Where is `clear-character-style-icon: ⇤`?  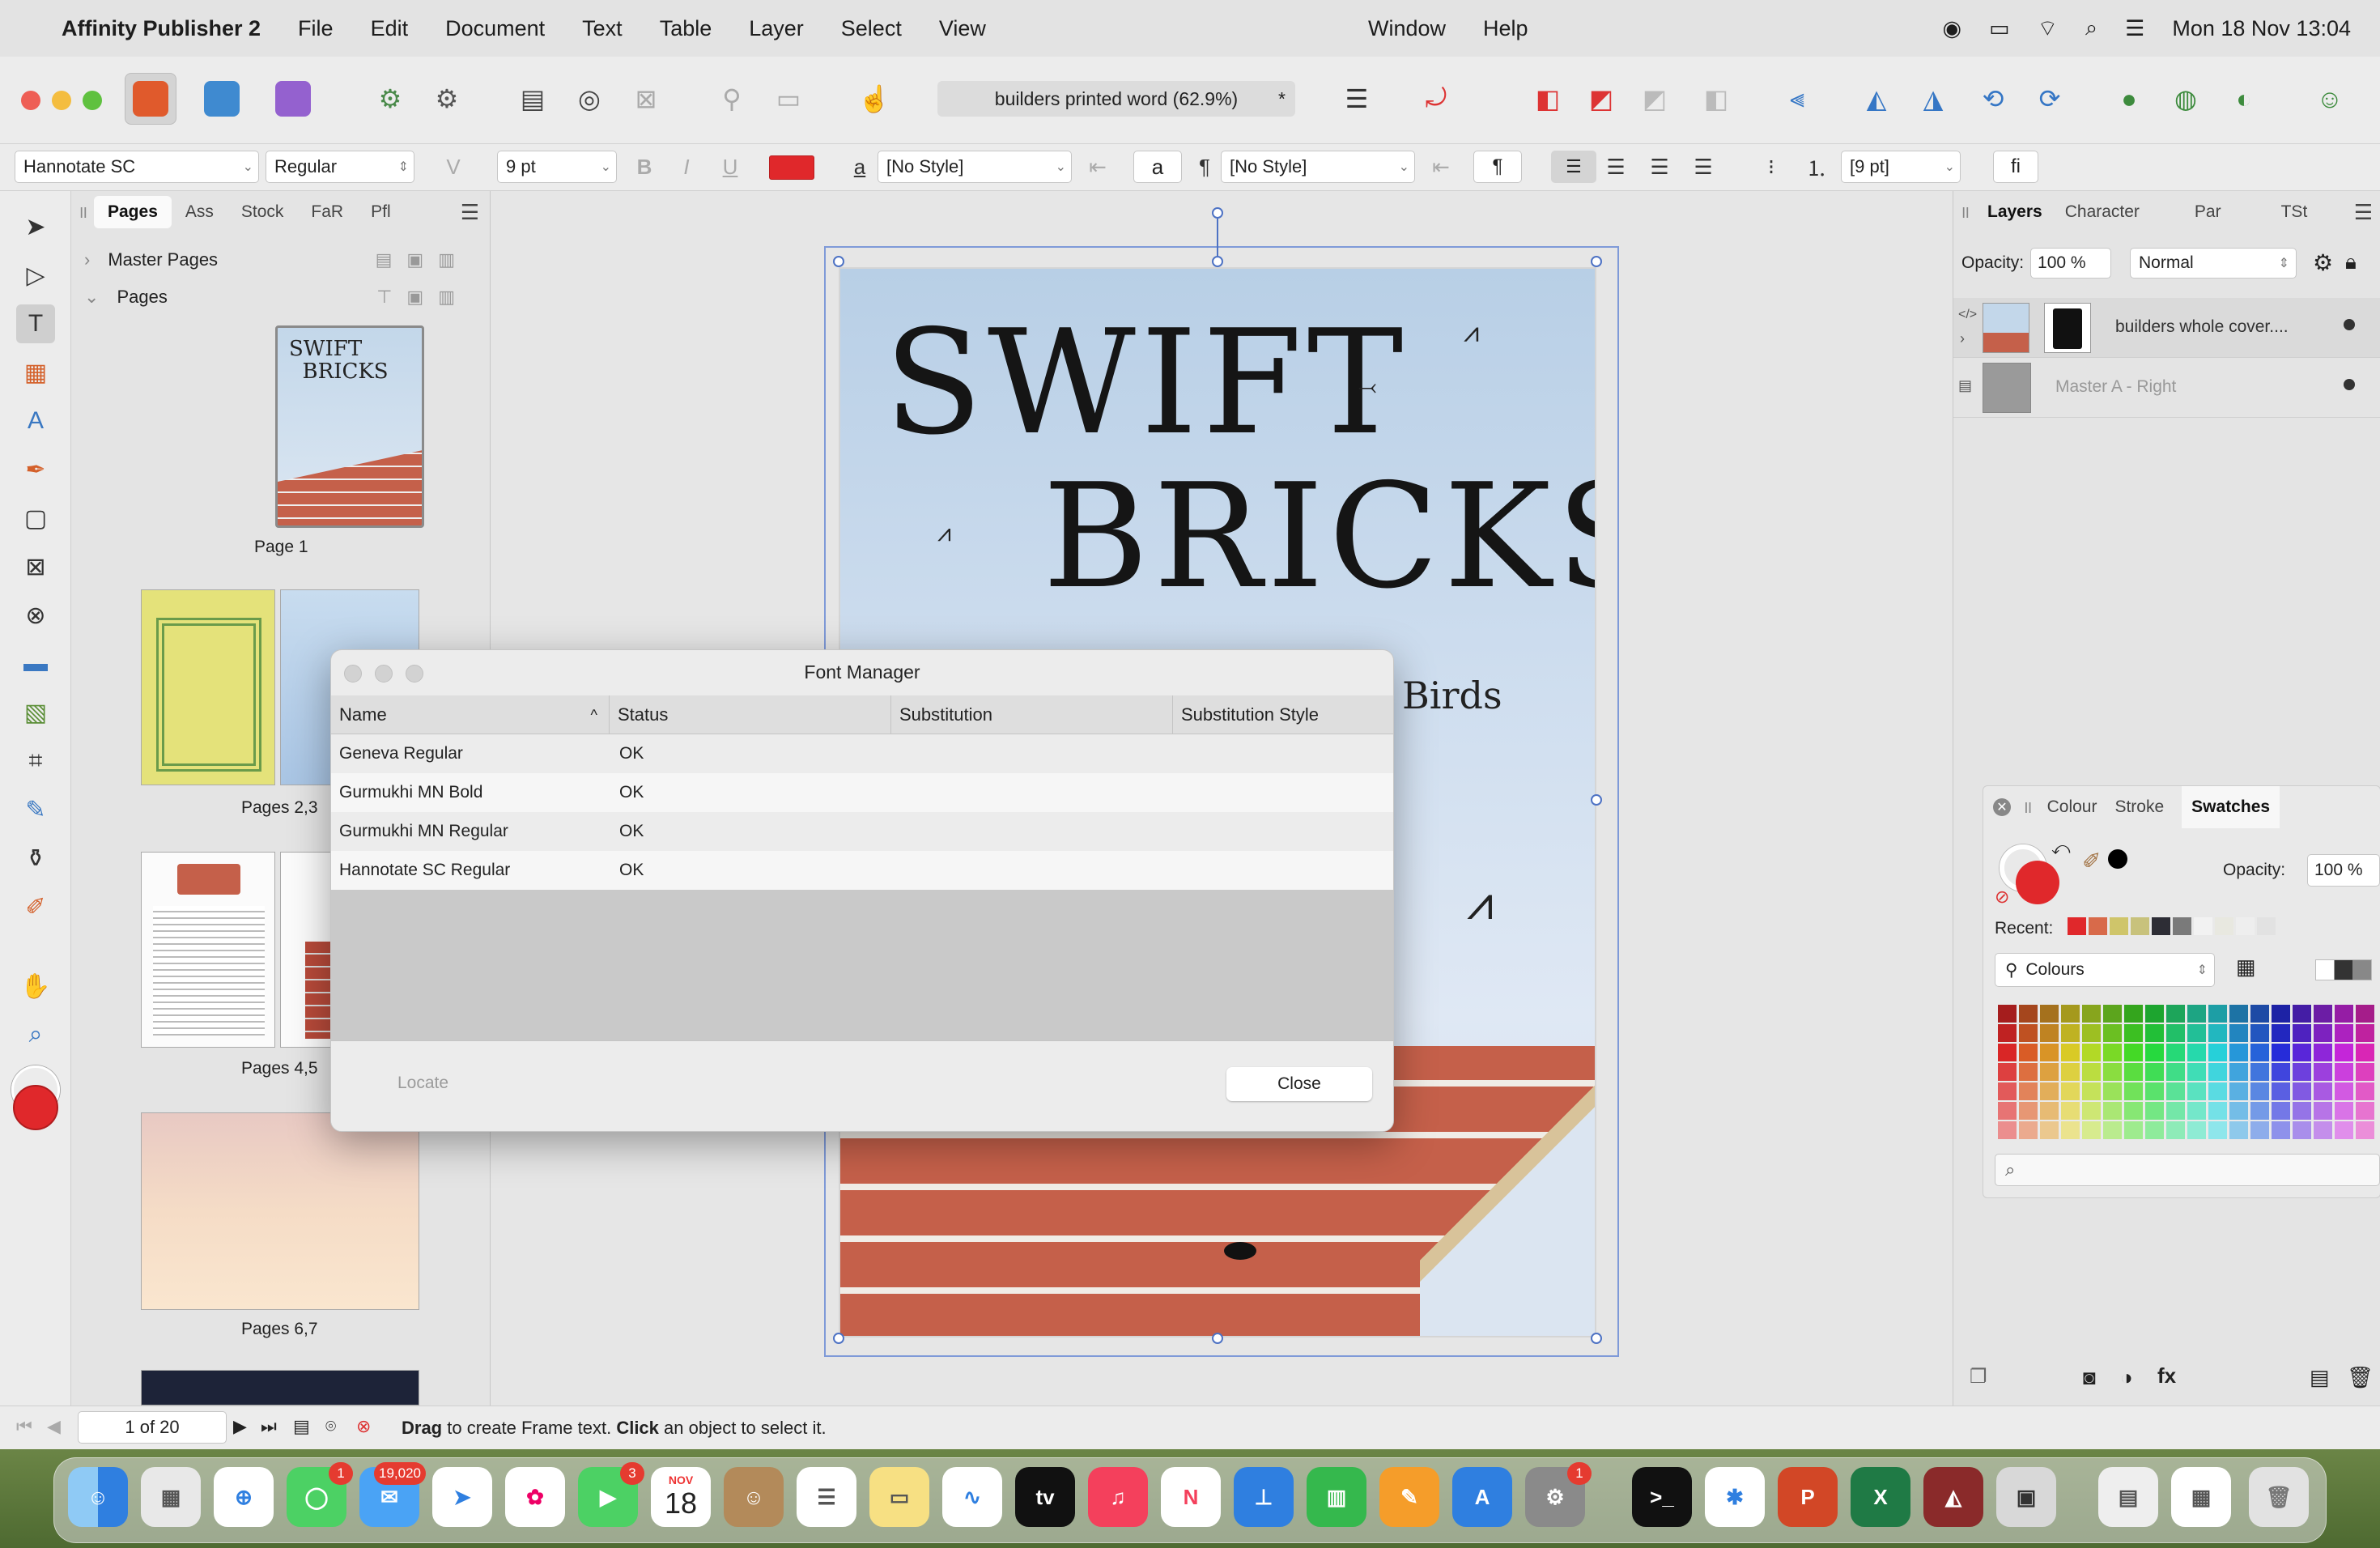
clear-character-style-icon: ⇤ is located at coordinates (1098, 167).